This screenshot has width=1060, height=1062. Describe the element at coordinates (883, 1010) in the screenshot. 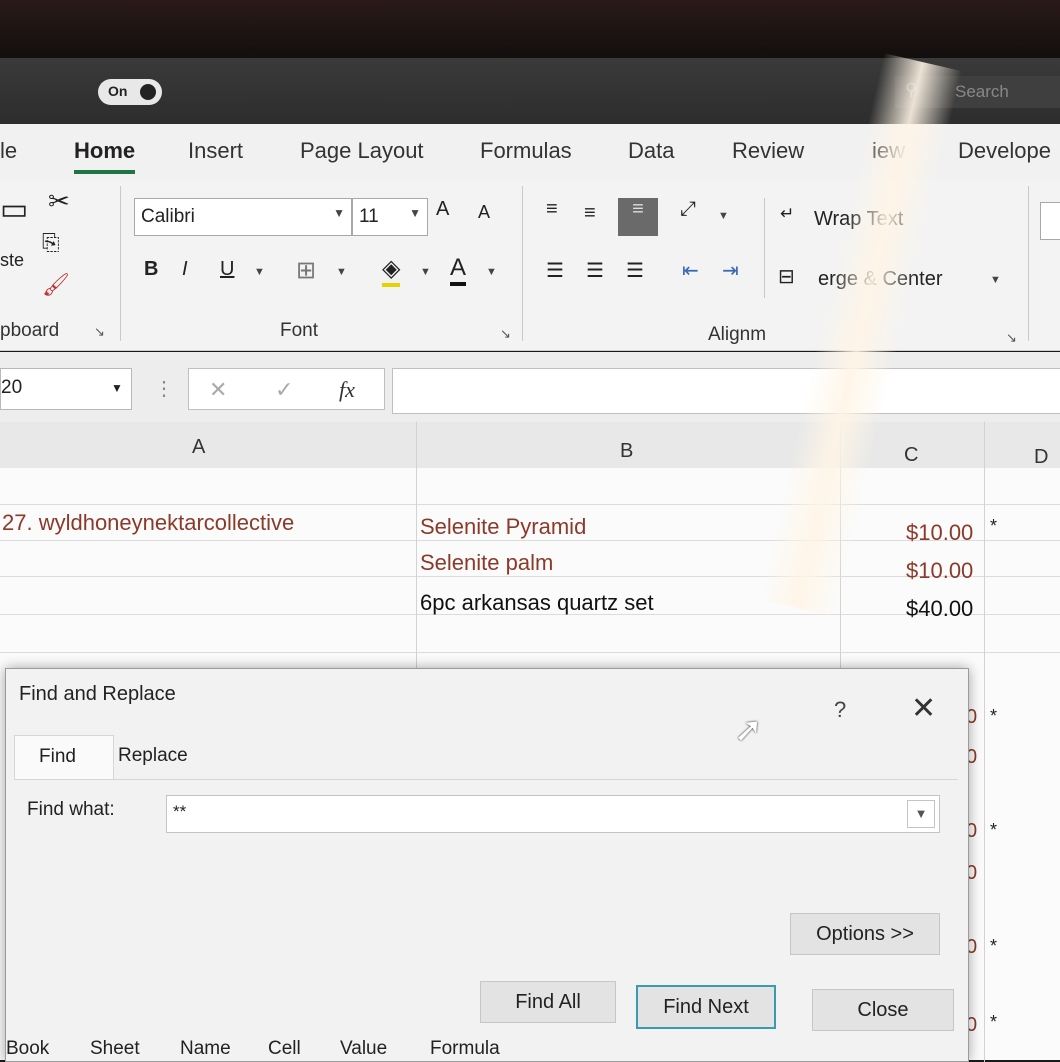

I see `close-button: Close` at that location.